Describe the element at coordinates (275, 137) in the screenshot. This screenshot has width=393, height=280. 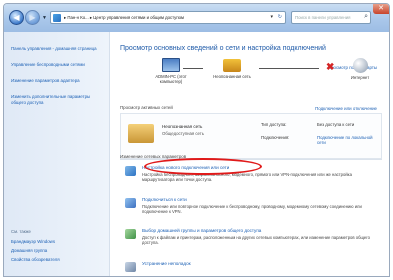
I see `connections-label: Подключения:` at that location.